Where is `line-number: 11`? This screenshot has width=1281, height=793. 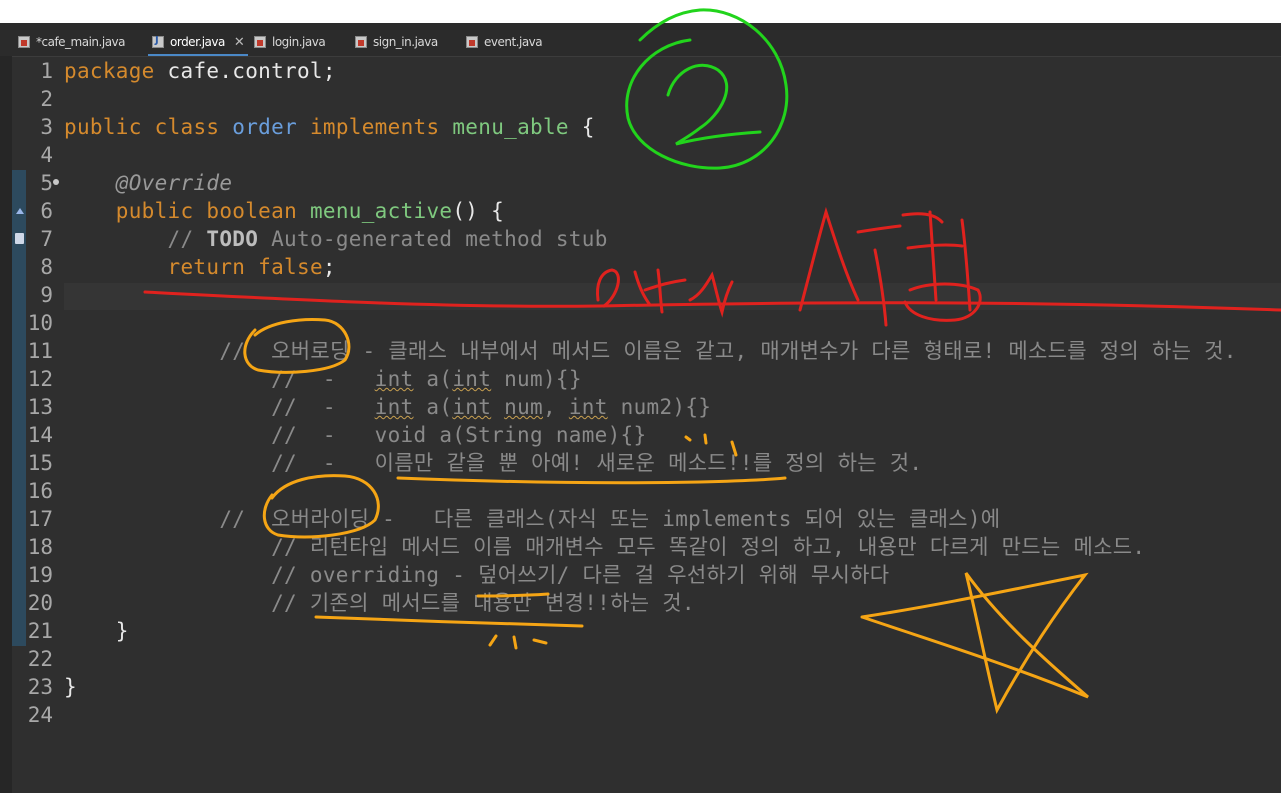
line-number: 11 is located at coordinates (40, 351).